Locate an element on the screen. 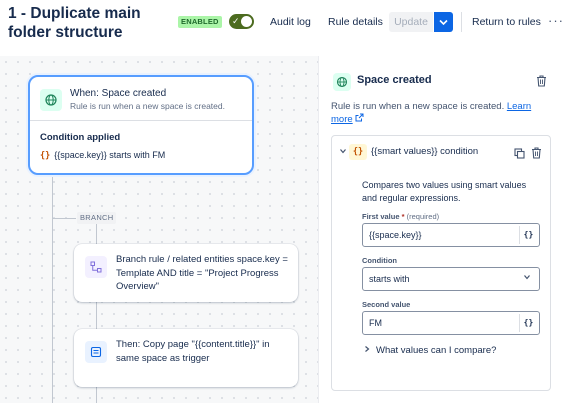  header-divider is located at coordinates (461, 22).